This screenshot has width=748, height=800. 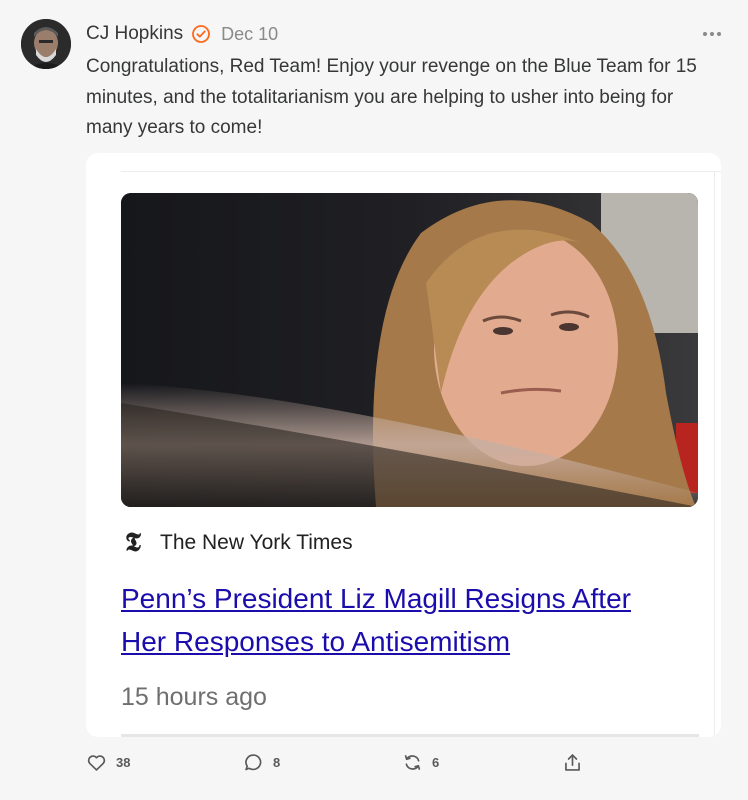 What do you see at coordinates (201, 34) in the screenshot?
I see `verified-check-icon` at bounding box center [201, 34].